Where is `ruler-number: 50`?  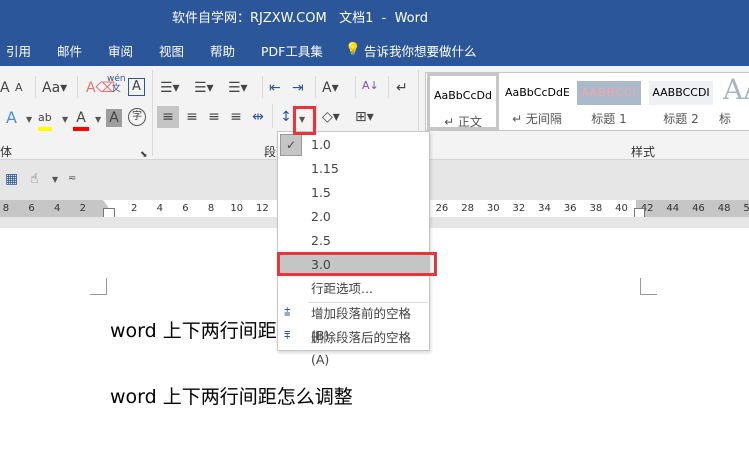 ruler-number: 50 is located at coordinates (746, 208).